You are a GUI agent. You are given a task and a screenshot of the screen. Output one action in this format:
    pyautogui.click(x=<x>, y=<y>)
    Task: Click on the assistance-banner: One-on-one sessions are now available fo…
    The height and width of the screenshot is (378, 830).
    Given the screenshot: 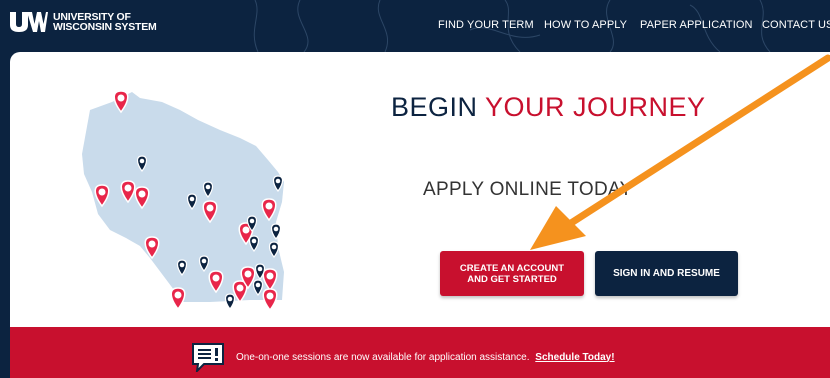 What is the action you would take?
    pyautogui.click(x=420, y=352)
    